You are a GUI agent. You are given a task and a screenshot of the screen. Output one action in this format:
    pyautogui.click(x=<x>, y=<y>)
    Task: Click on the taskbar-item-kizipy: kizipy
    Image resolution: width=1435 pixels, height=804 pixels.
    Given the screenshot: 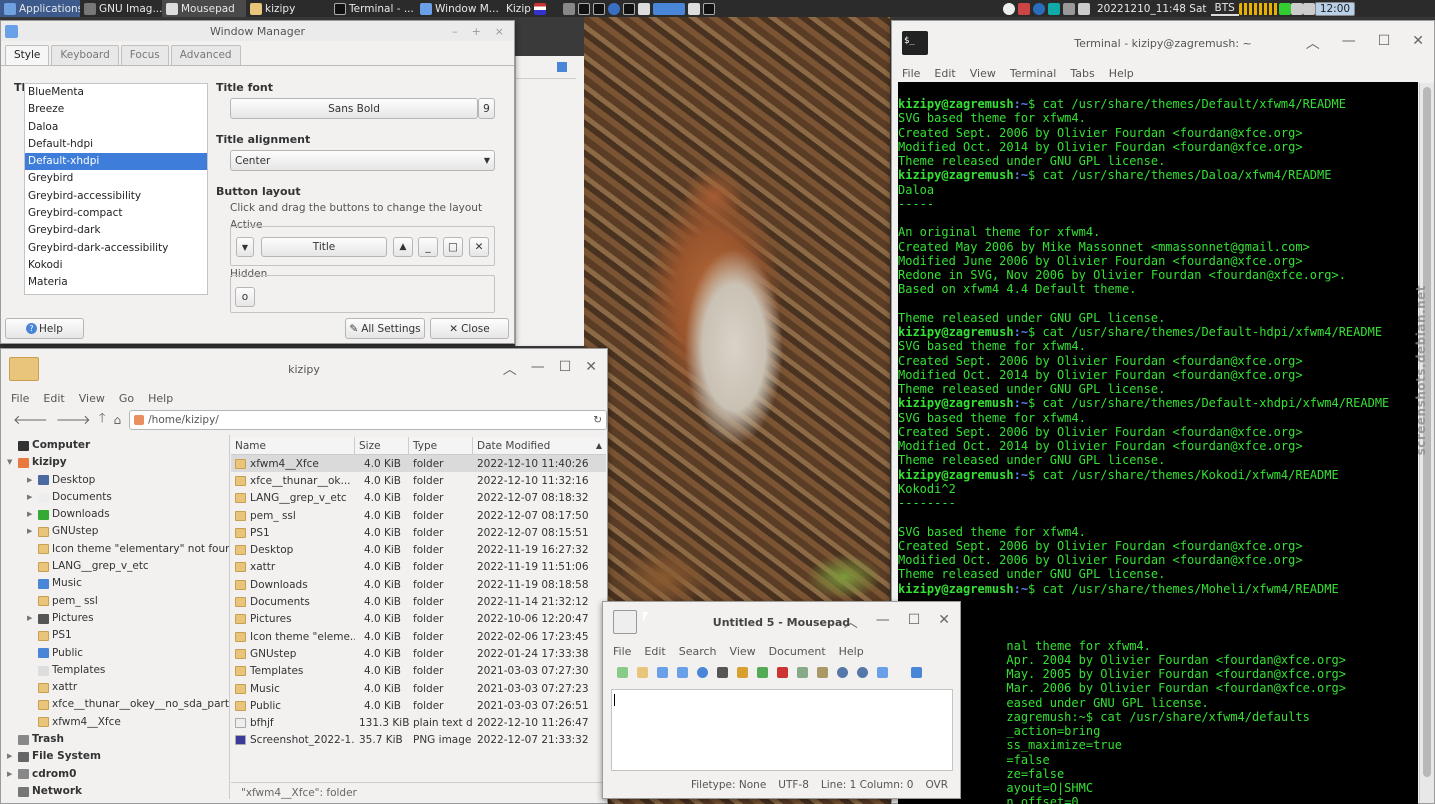 What is the action you would take?
    pyautogui.click(x=288, y=8)
    